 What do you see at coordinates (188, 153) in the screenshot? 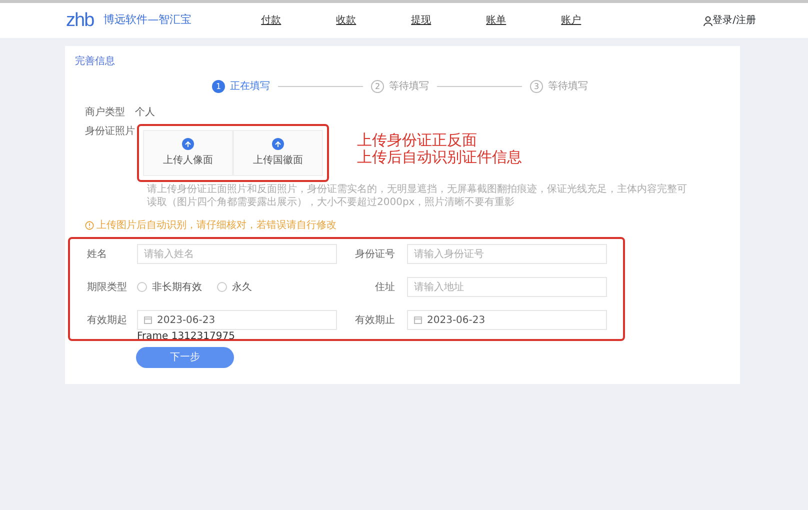
I see `upload-area: 上传人像面` at bounding box center [188, 153].